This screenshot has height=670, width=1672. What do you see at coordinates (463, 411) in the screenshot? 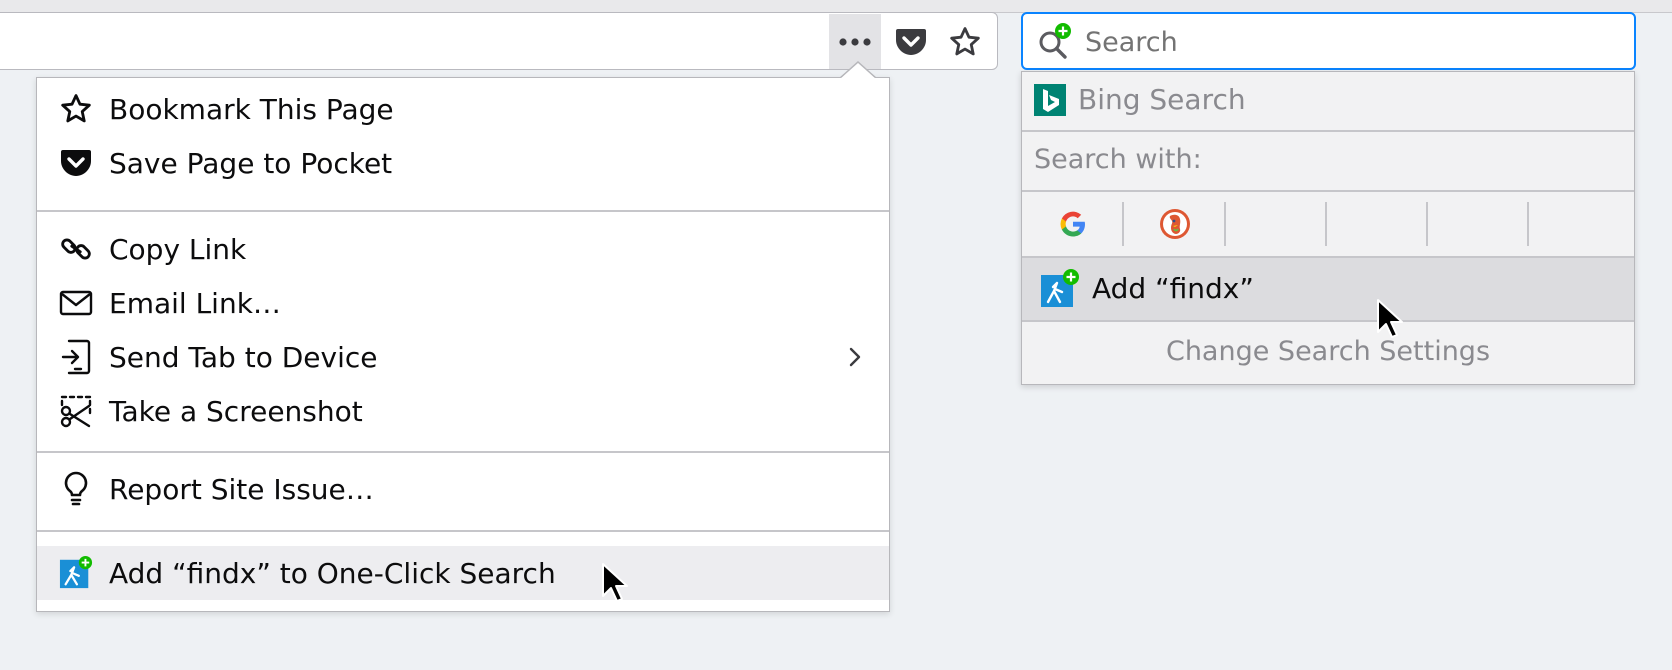
I see `menu-item-take-screenshot: Take a Screenshot` at bounding box center [463, 411].